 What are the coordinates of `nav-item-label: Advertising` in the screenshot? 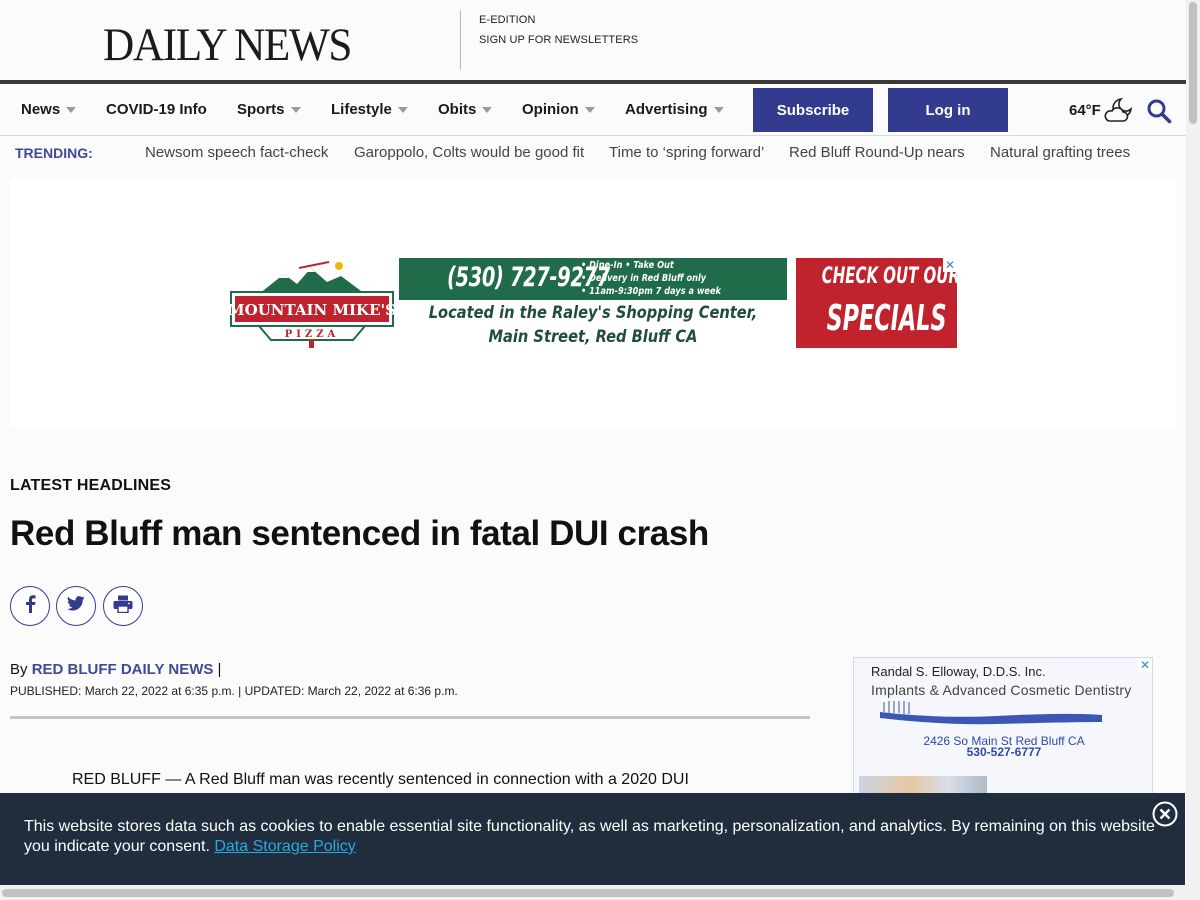 It's located at (666, 109).